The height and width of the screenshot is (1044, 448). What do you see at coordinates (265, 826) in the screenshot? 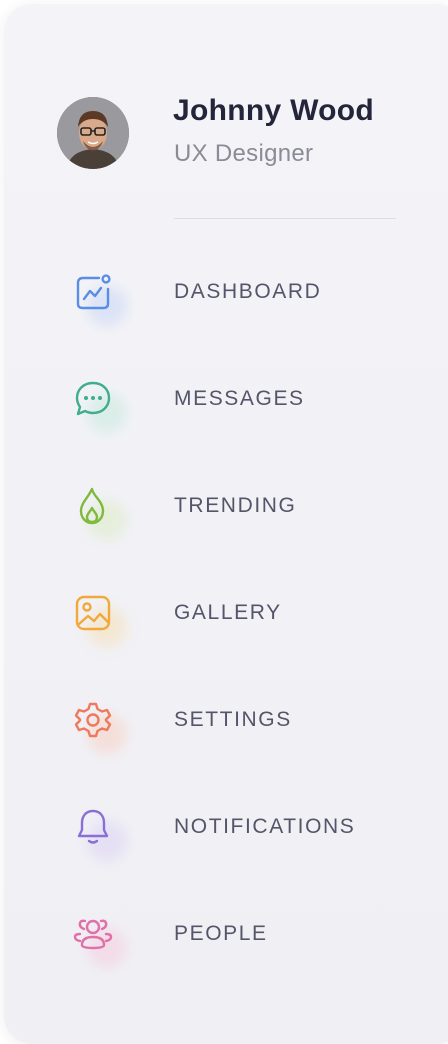
I see `nav-label: NOTIFICATIONS` at bounding box center [265, 826].